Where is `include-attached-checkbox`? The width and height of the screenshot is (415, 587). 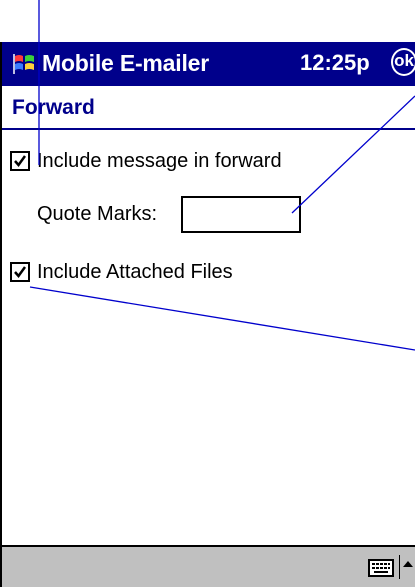
include-attached-checkbox is located at coordinates (20, 272).